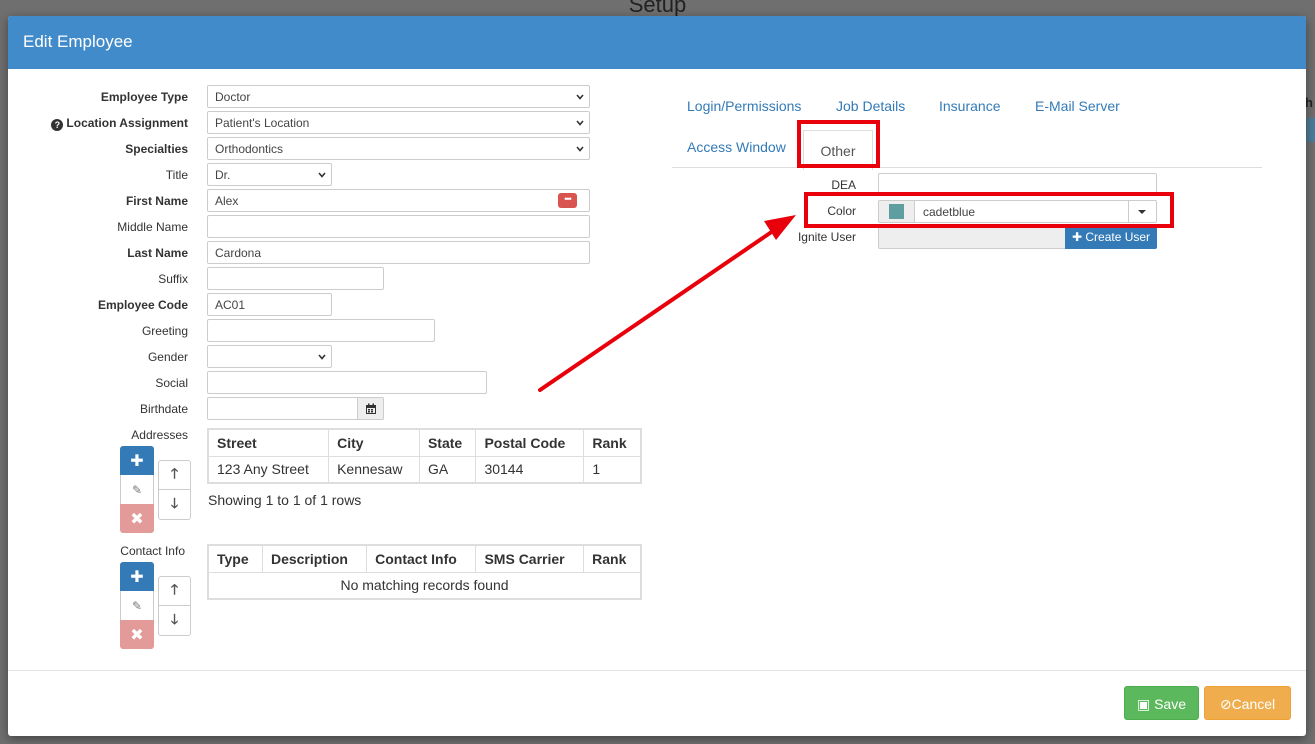  I want to click on edit-contact-button: ✎, so click(137, 605).